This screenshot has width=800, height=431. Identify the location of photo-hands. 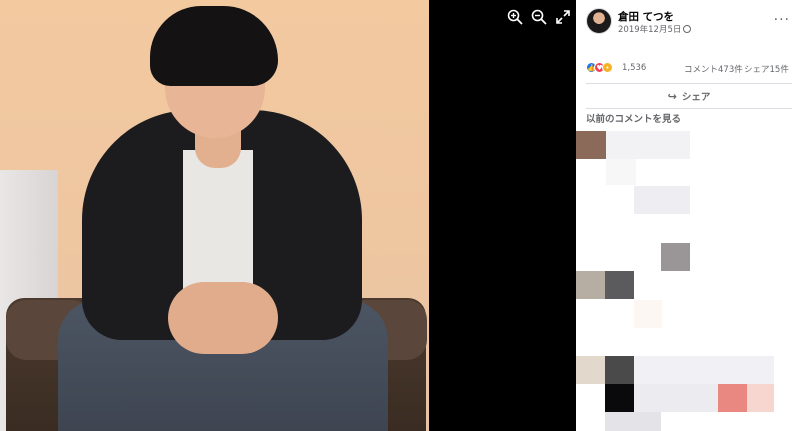
(223, 318).